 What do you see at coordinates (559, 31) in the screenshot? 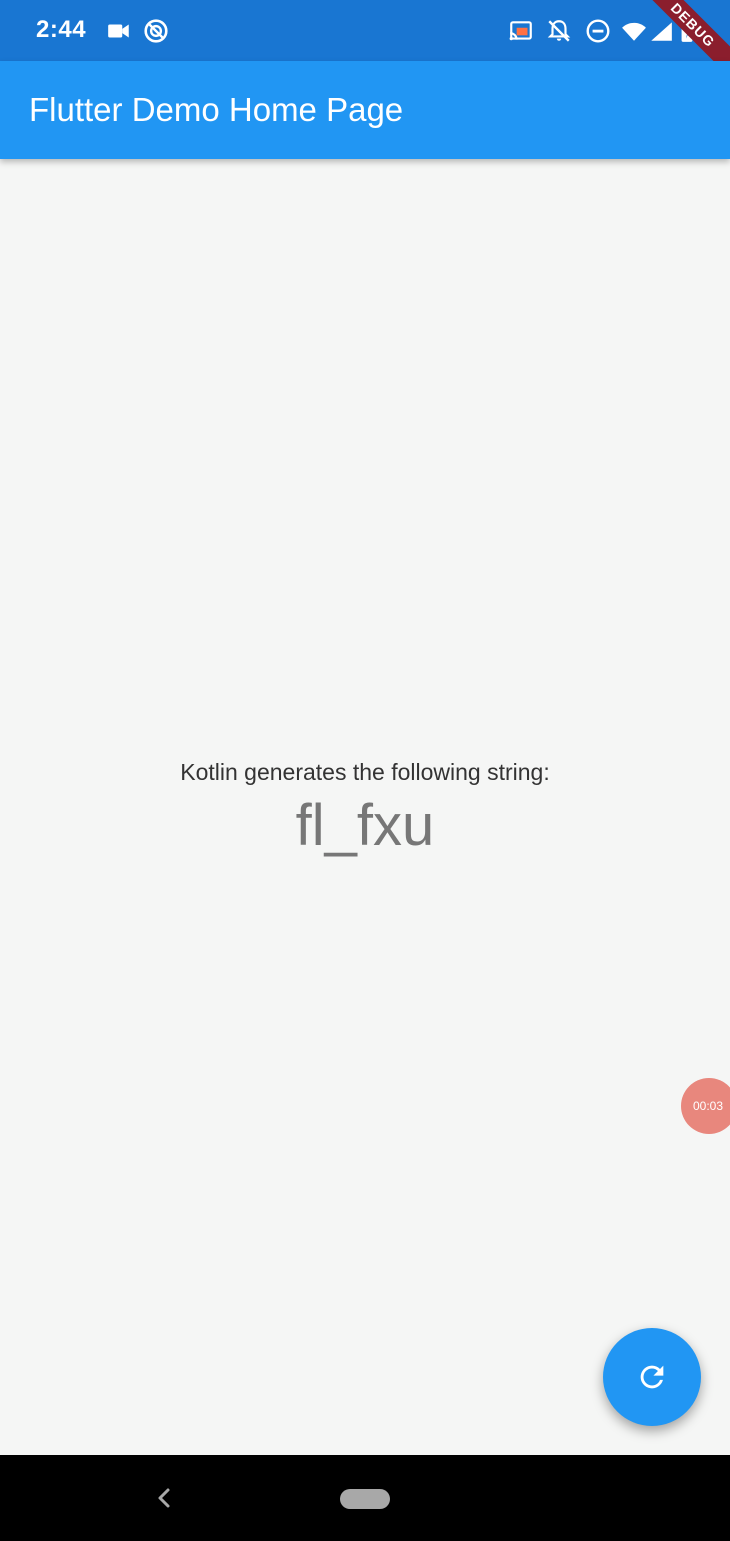
I see `notifications-off-icon` at bounding box center [559, 31].